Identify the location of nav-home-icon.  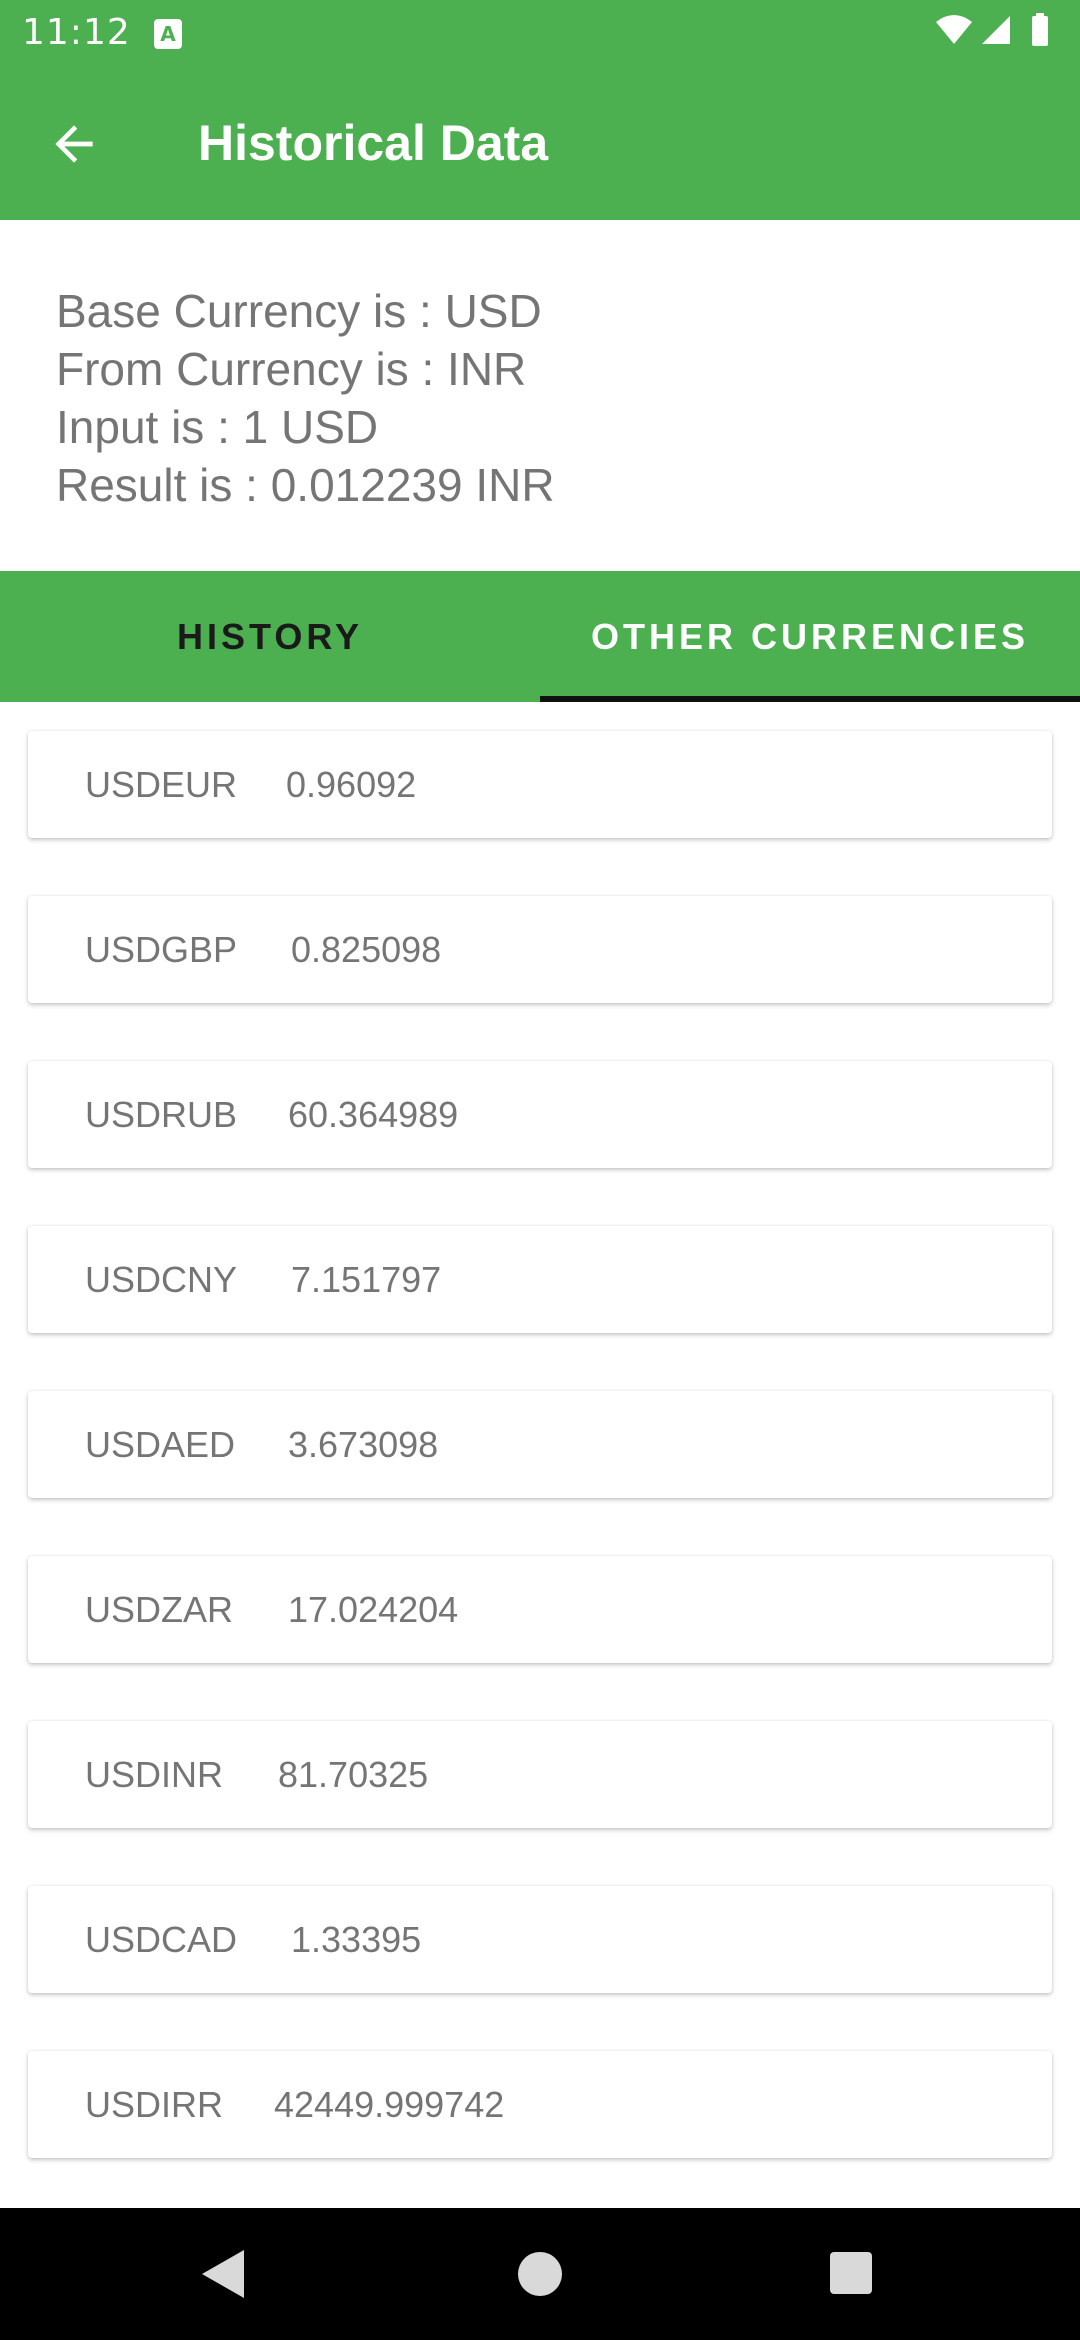
(540, 2274).